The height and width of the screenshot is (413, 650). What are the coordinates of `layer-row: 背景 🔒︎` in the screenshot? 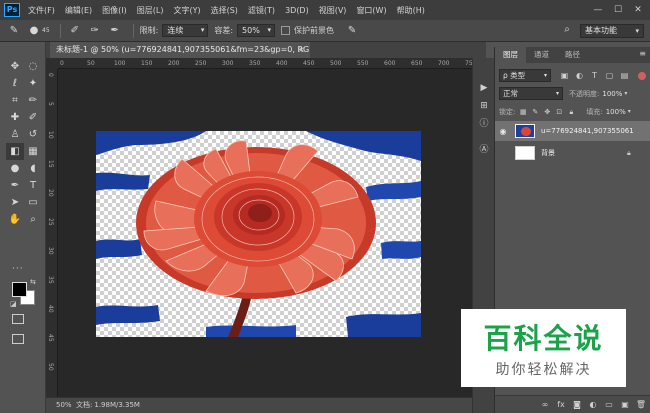 It's located at (572, 153).